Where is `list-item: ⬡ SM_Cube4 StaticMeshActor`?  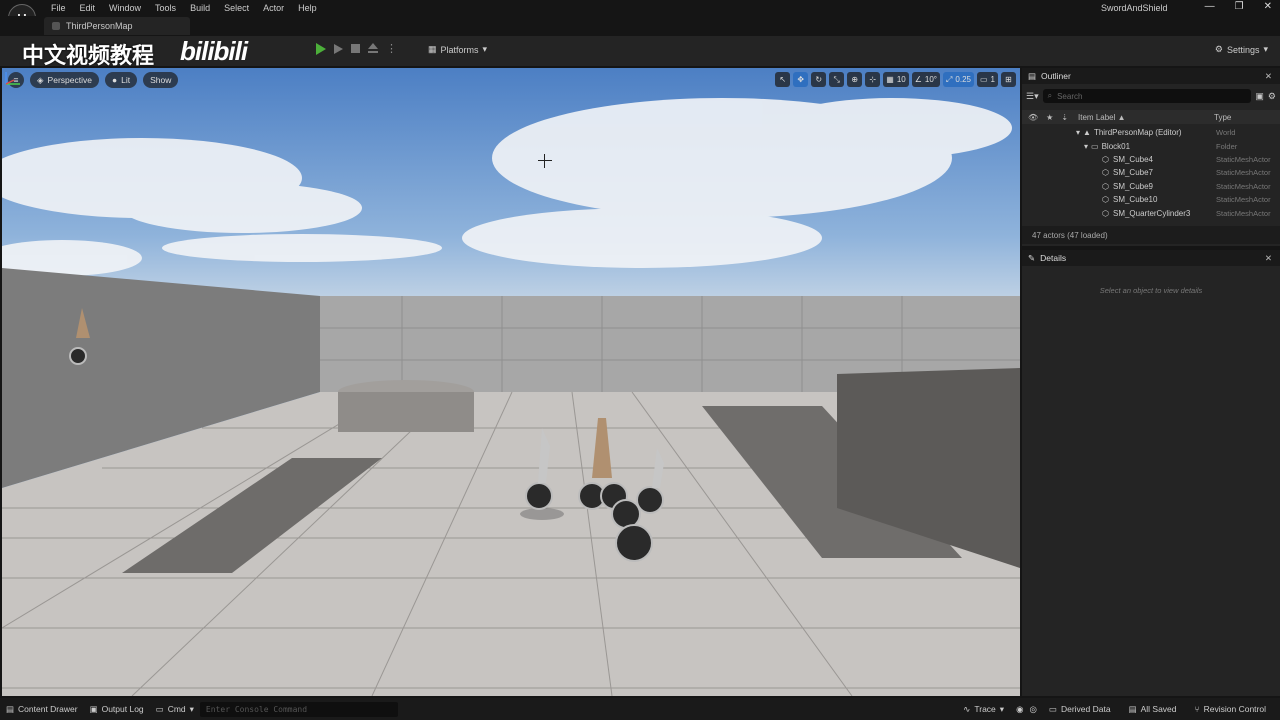 list-item: ⬡ SM_Cube4 StaticMeshActor is located at coordinates (1151, 159).